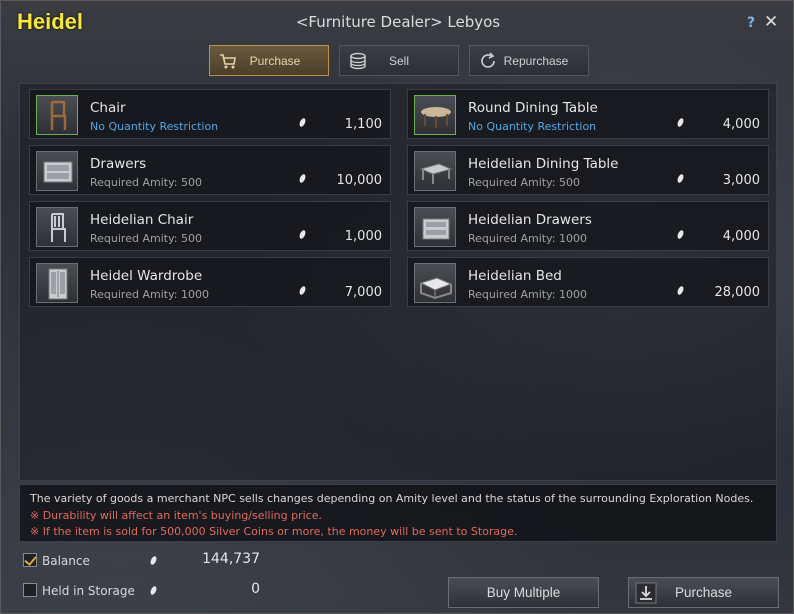 The width and height of the screenshot is (794, 614). I want to click on item-name: Heidelian Dining Table, so click(543, 164).